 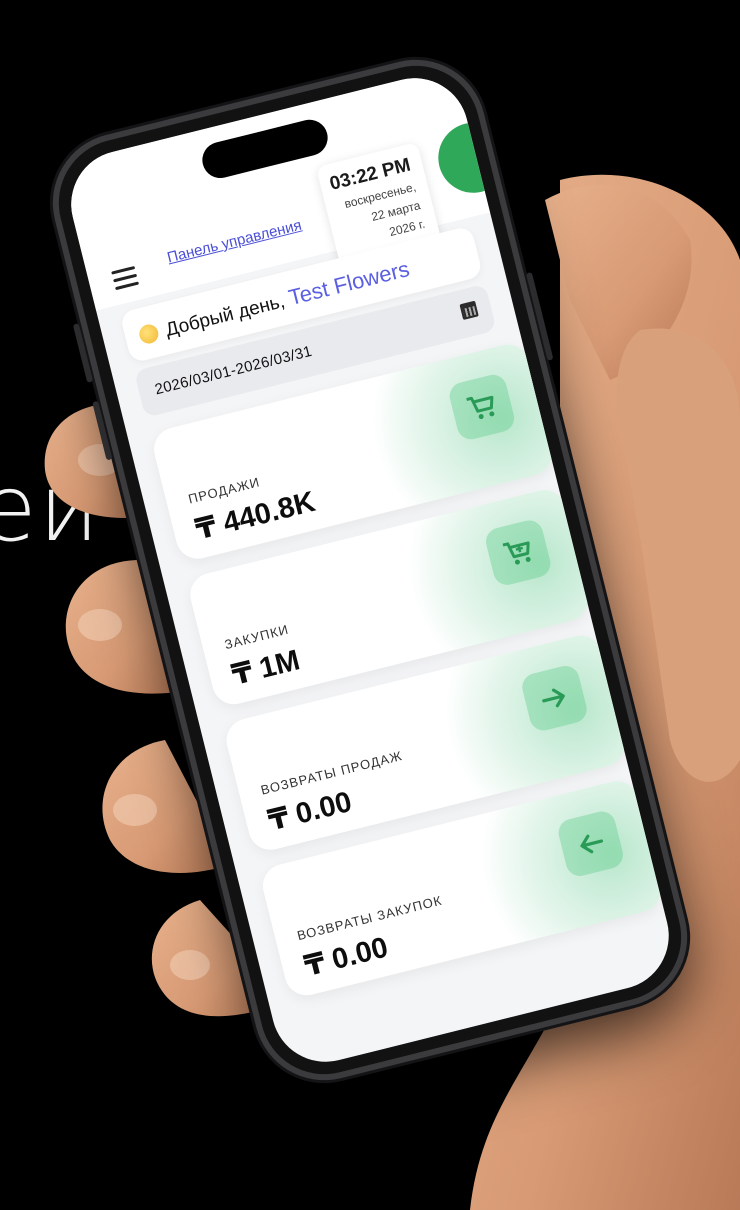 What do you see at coordinates (553, 882) in the screenshot?
I see `card-glow` at bounding box center [553, 882].